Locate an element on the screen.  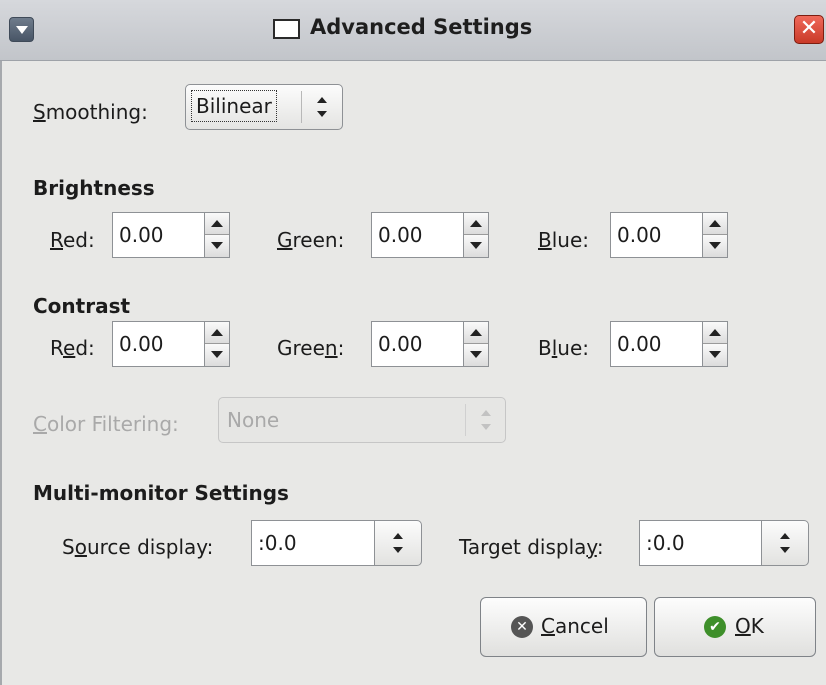
color-filtering-label: Color Filtering: is located at coordinates (106, 424).